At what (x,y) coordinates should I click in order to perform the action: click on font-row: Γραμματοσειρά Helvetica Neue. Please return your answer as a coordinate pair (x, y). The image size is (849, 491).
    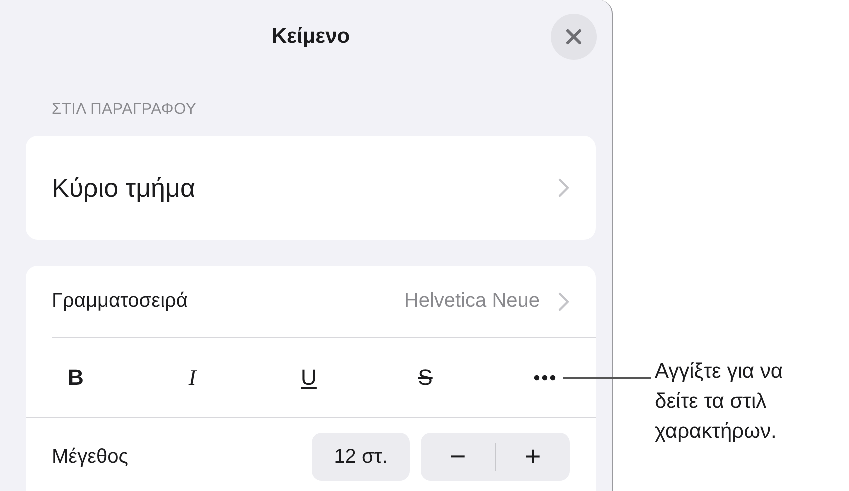
    Looking at the image, I should click on (324, 302).